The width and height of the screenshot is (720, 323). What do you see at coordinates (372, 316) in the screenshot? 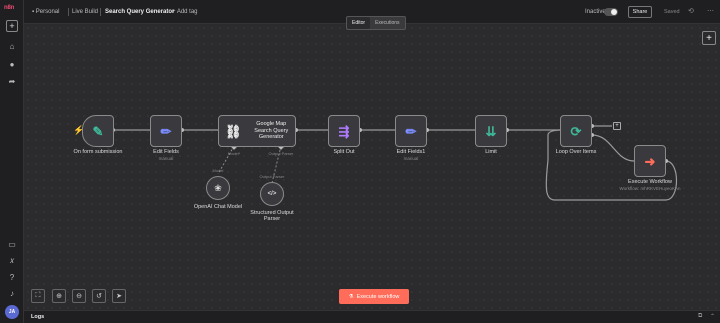
I see `logs-panel-bar: Logs ⧉ ⌃` at bounding box center [372, 316].